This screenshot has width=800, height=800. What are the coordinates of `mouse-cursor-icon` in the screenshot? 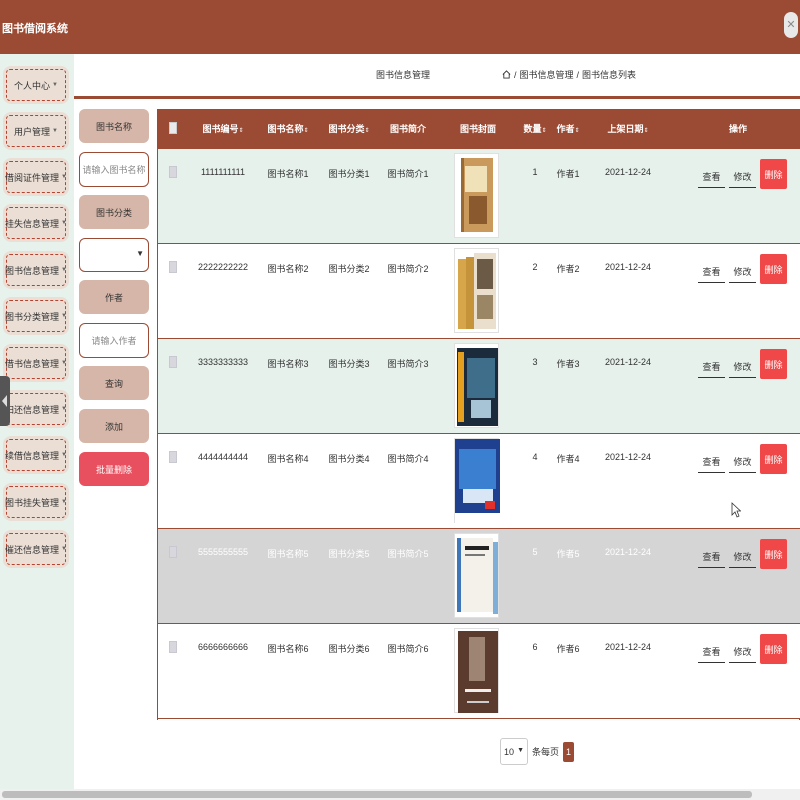 It's located at (736, 510).